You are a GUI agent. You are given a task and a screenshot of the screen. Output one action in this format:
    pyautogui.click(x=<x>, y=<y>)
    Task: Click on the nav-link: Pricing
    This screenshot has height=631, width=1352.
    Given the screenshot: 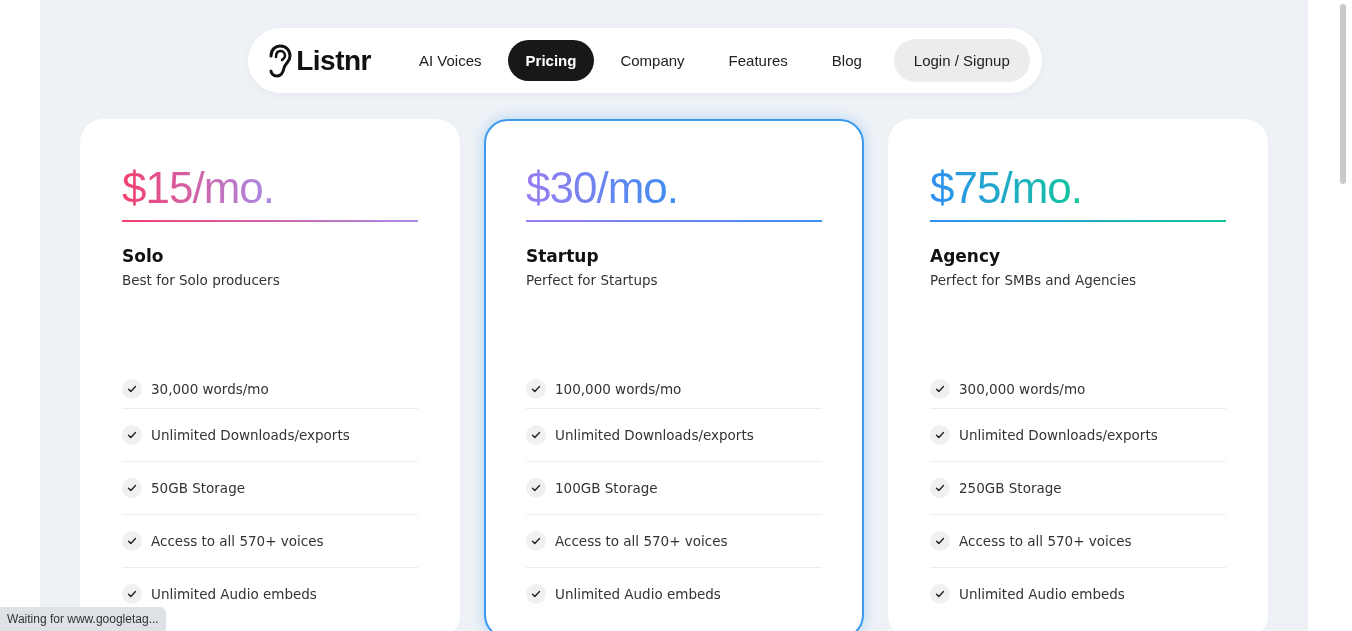 What is the action you would take?
    pyautogui.click(x=551, y=60)
    